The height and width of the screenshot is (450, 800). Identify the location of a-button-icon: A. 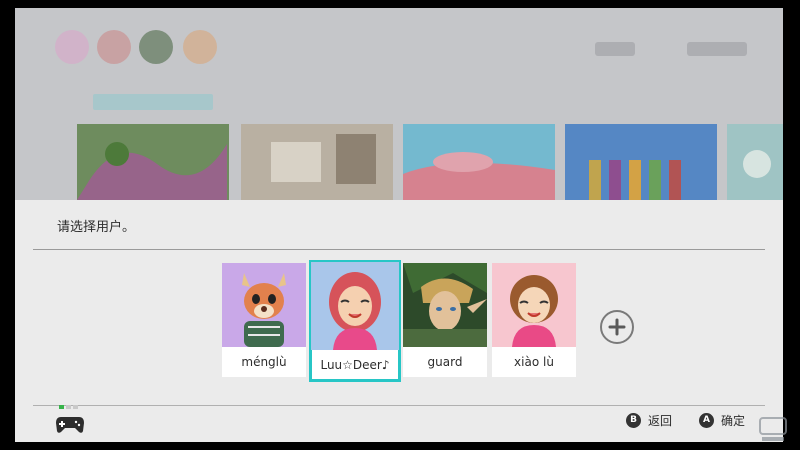
(706, 420).